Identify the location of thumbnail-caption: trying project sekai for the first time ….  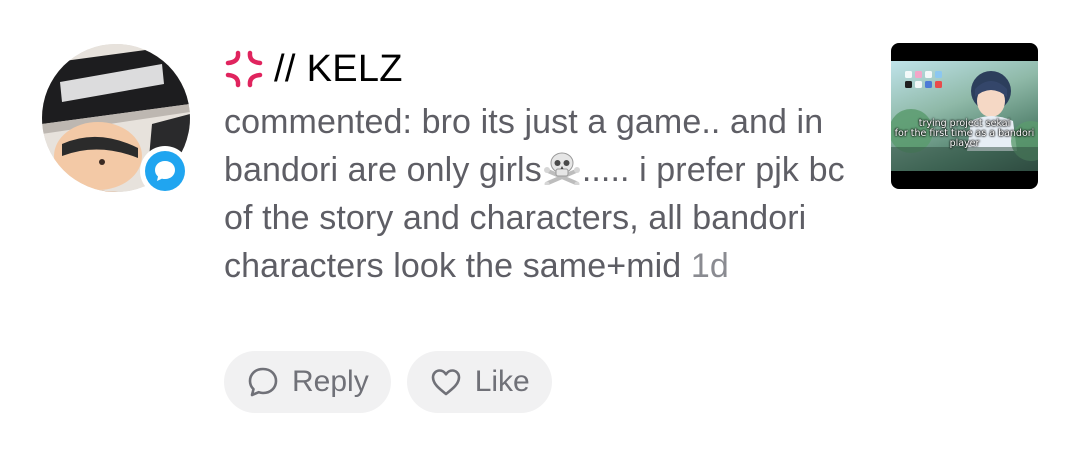
(964, 134).